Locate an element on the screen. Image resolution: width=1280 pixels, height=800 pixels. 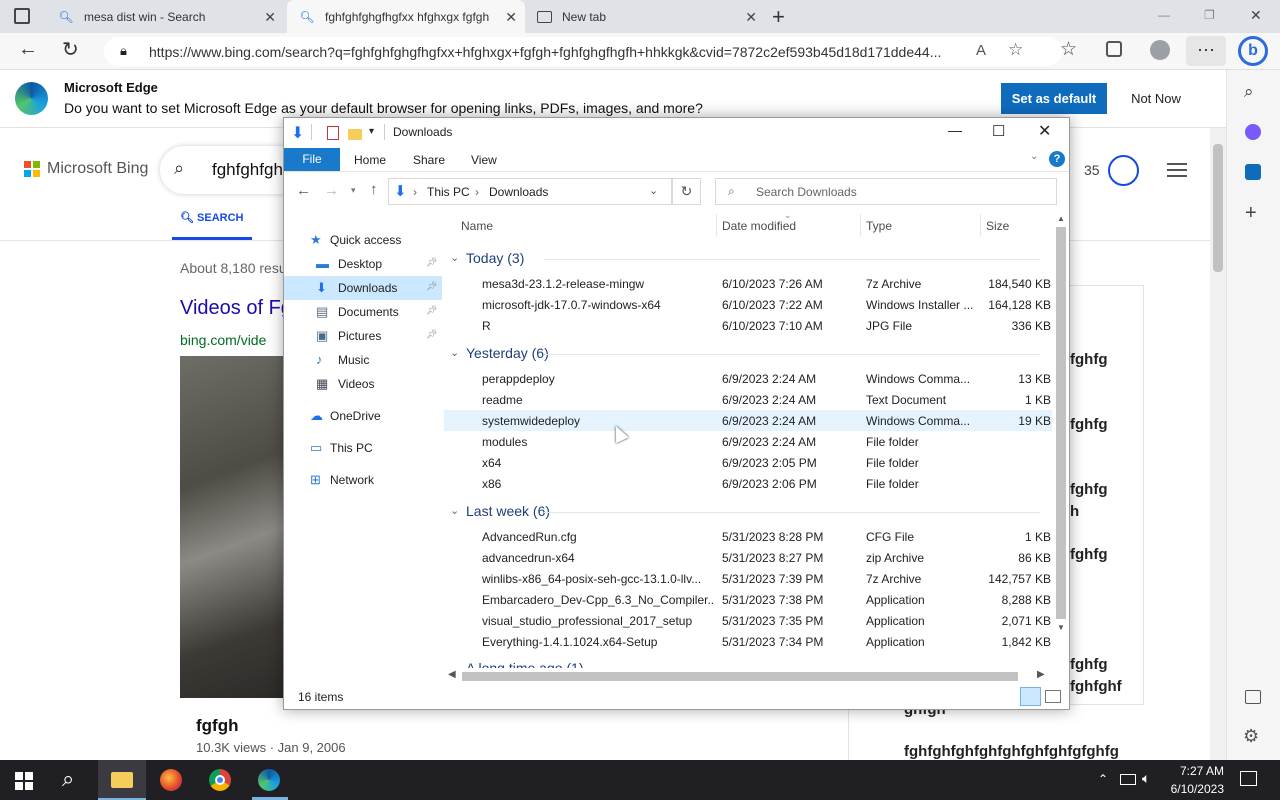
video-title: fgfgh is located at coordinates (217, 726).